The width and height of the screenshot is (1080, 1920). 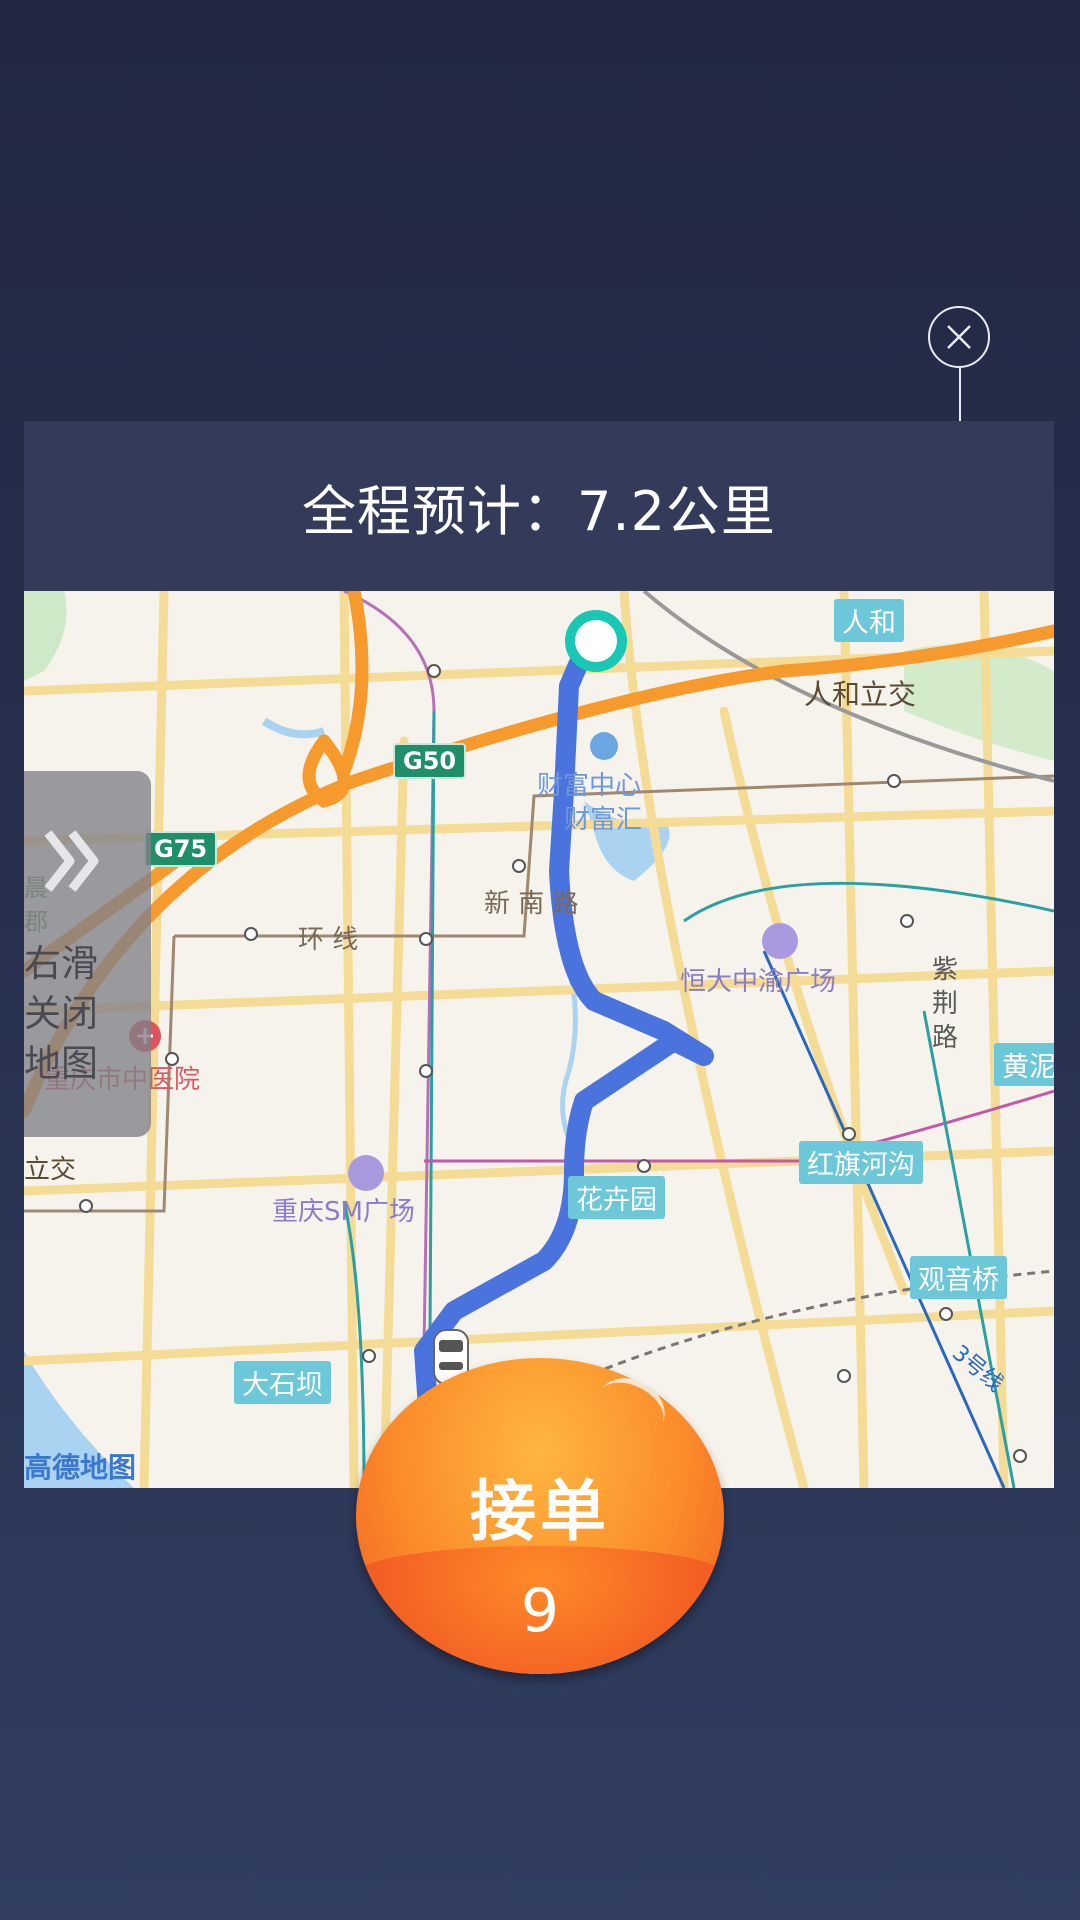 What do you see at coordinates (328, 940) in the screenshot?
I see `map-label-ring-line: 环 线` at bounding box center [328, 940].